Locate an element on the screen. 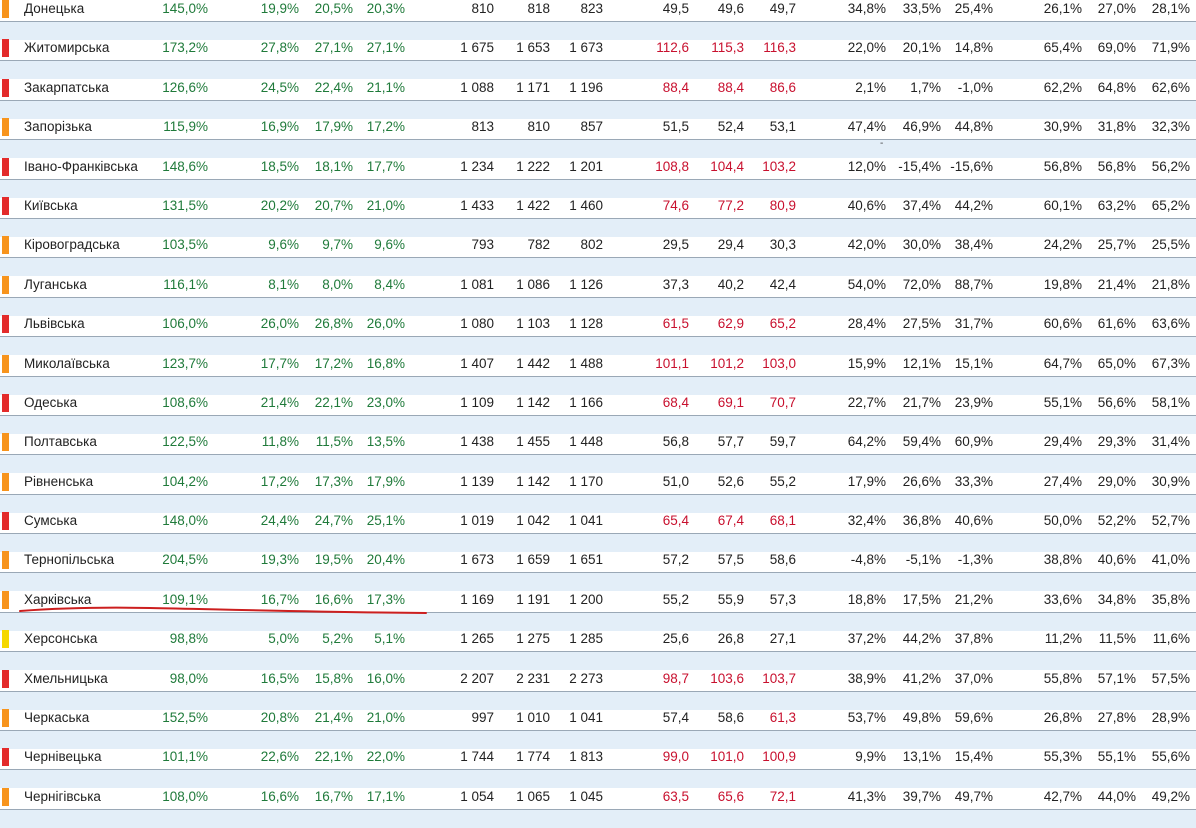 This screenshot has height=828, width=1196. value-cell: 112,6 is located at coordinates (672, 48).